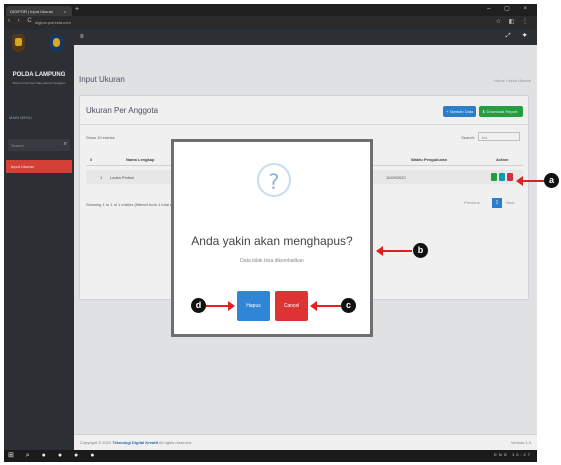  Describe the element at coordinates (21, 21) in the screenshot. I see `browser-nav-buttons: ‹ › C` at that location.